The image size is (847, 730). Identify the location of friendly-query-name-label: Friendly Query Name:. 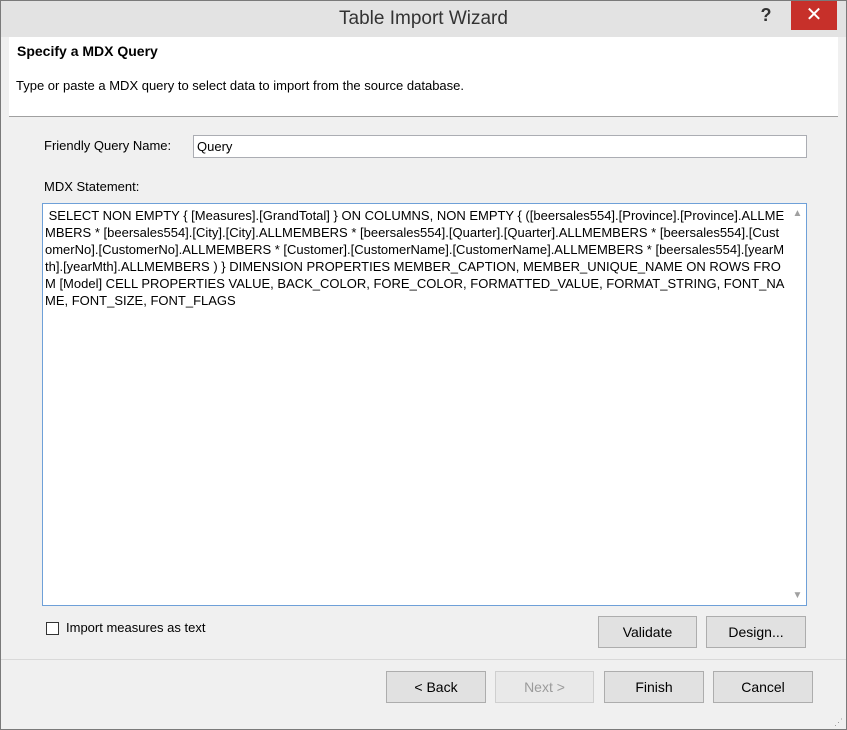
(108, 145).